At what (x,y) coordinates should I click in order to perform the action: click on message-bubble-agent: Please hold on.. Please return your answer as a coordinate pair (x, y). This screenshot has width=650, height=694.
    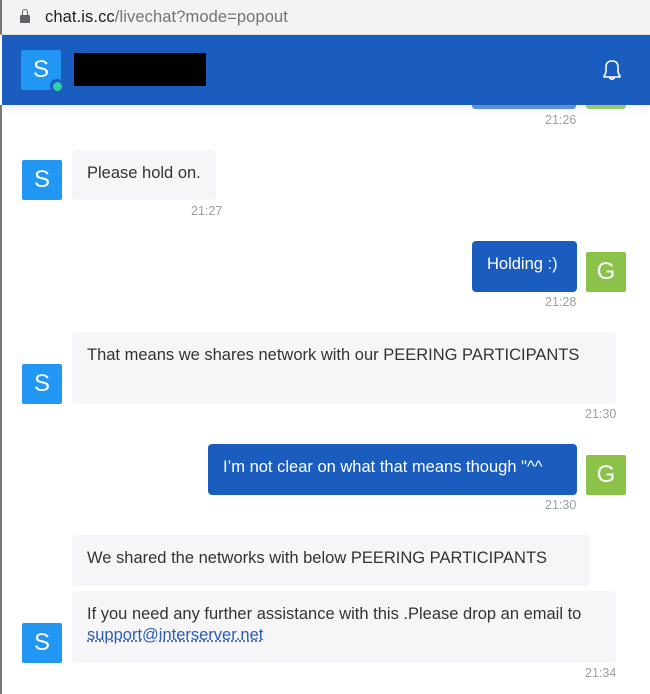
    Looking at the image, I should click on (144, 175).